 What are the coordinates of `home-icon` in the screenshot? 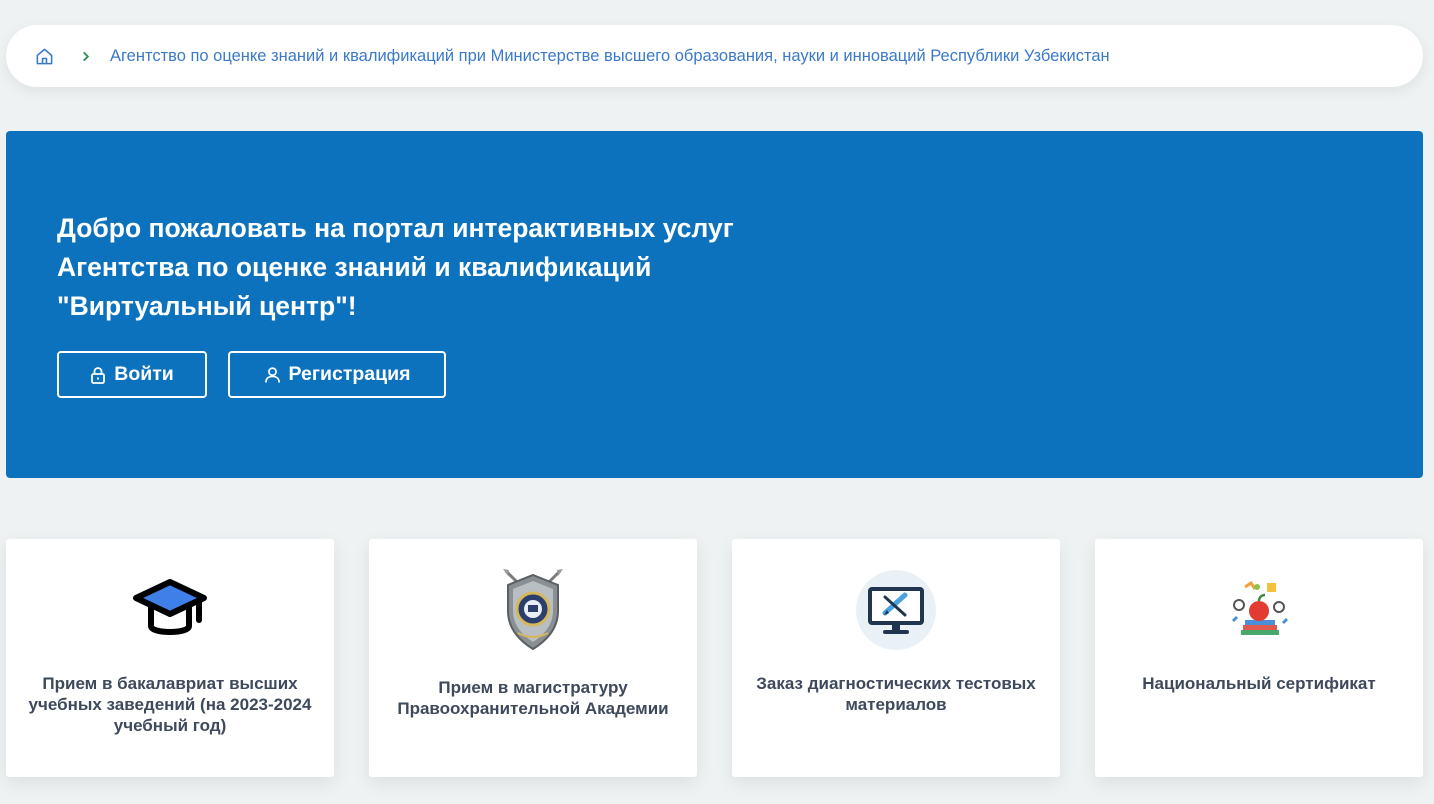 It's located at (44, 56).